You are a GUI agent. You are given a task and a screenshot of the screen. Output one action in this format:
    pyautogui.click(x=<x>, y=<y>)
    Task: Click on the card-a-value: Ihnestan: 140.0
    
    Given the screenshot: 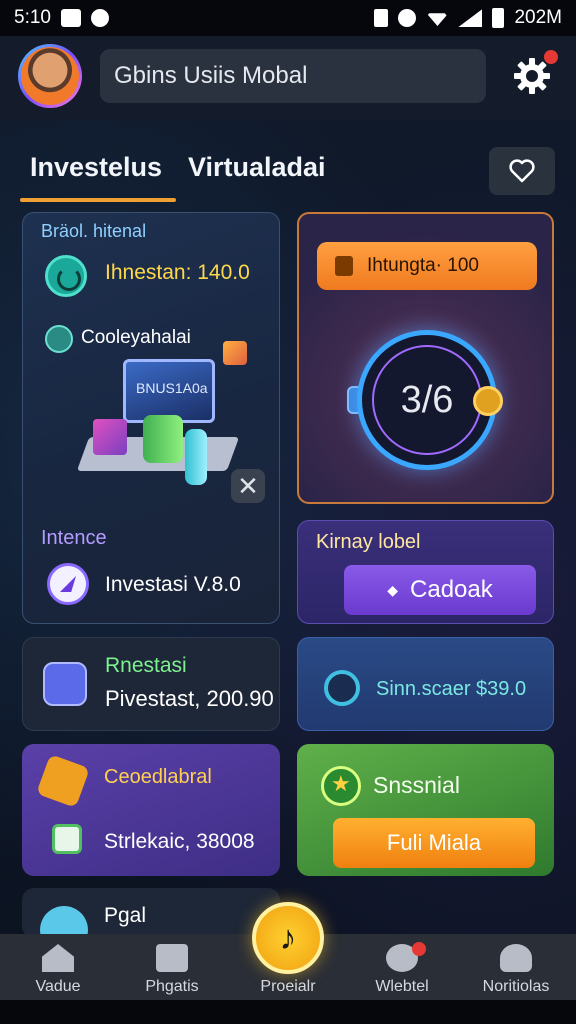 What is the action you would take?
    pyautogui.click(x=177, y=272)
    